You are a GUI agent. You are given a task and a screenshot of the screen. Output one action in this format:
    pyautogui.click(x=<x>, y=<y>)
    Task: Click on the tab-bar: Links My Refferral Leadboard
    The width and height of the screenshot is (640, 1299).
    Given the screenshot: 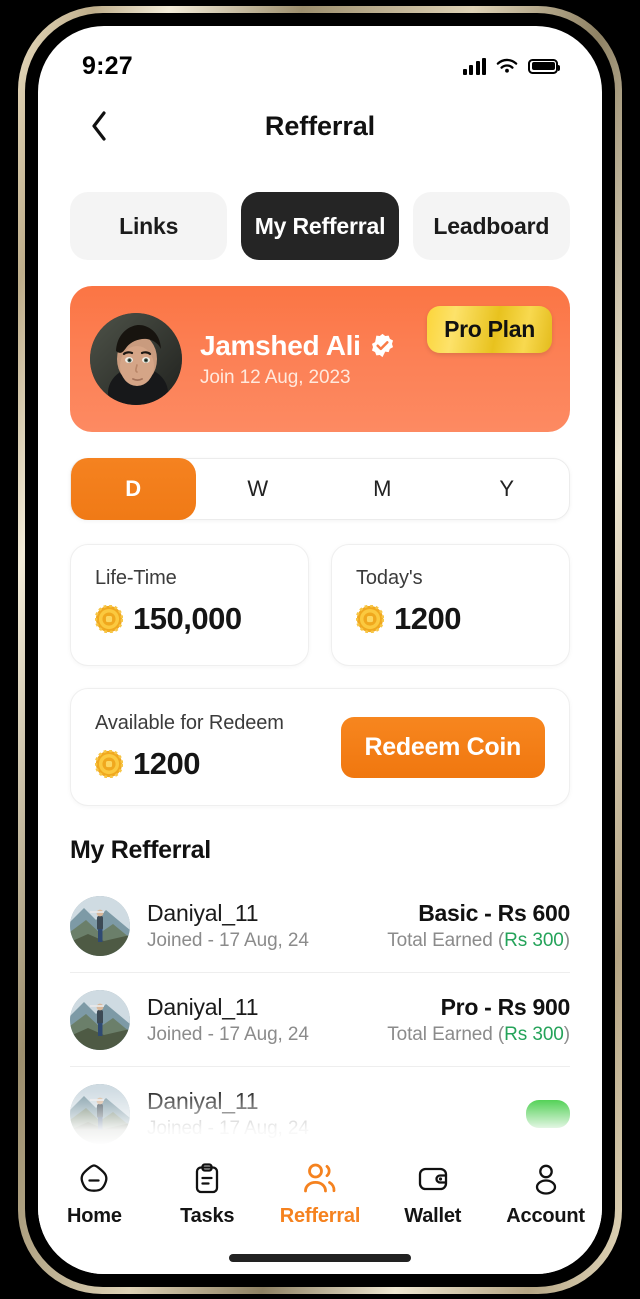 What is the action you would take?
    pyautogui.click(x=320, y=212)
    